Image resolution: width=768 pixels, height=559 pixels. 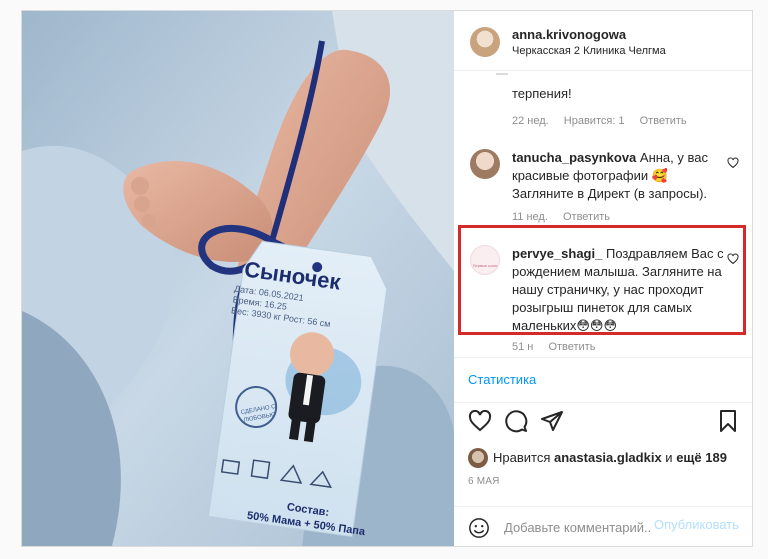 I want to click on post-actions, so click(x=603, y=425).